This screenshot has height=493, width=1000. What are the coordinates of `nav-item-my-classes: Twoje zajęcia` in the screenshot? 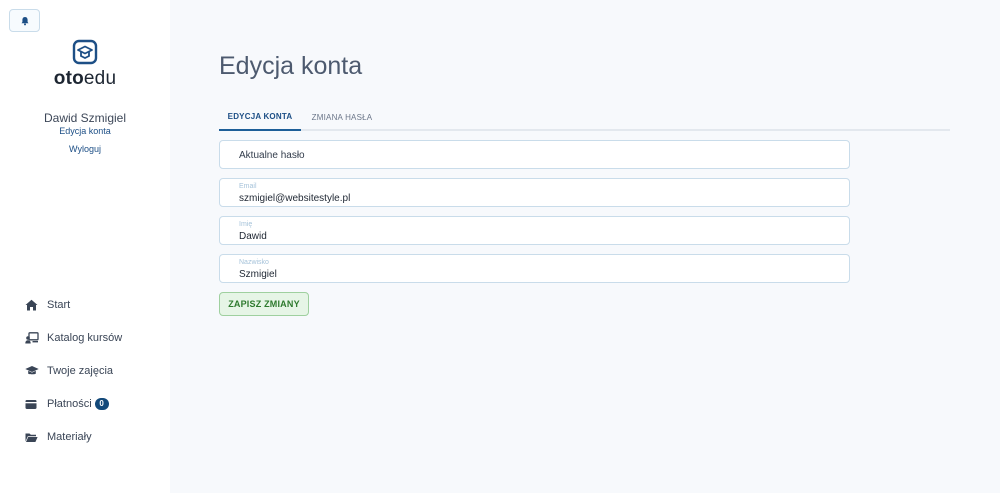 It's located at (69, 371).